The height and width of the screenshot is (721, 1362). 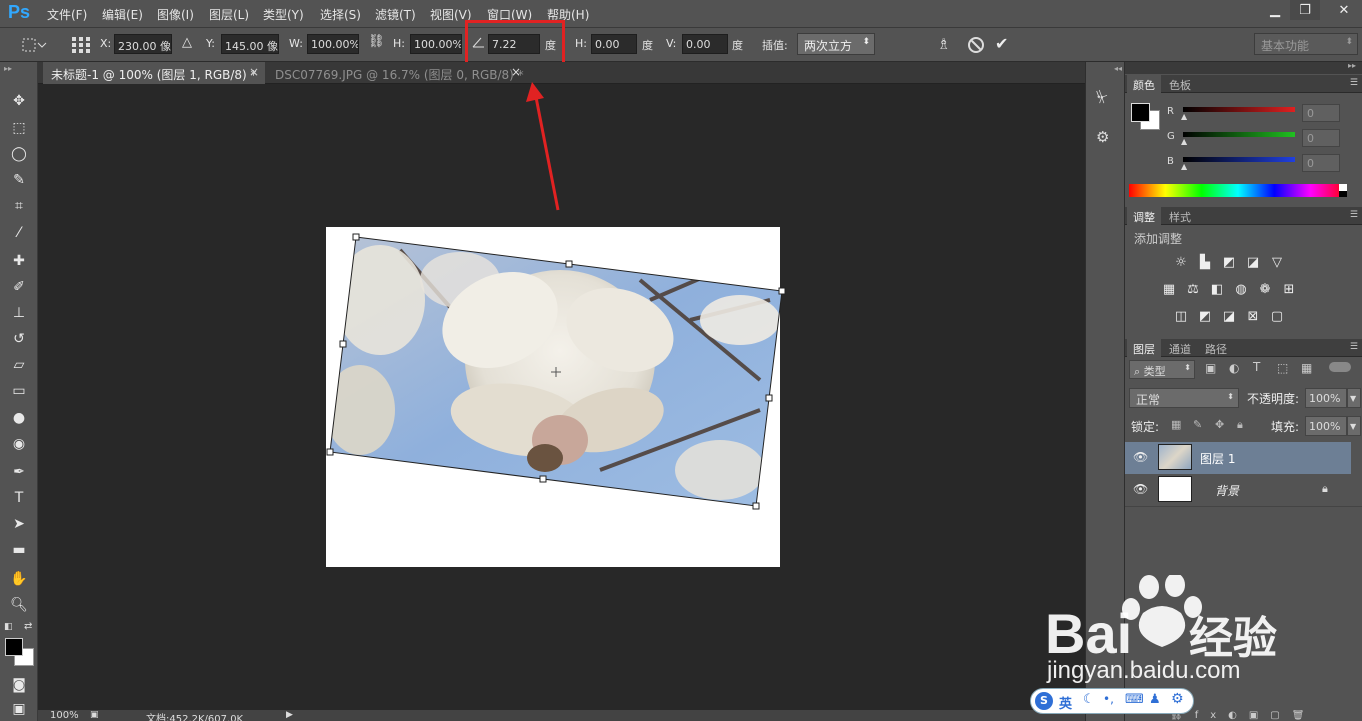 I want to click on r-label: R, so click(x=1170, y=111).